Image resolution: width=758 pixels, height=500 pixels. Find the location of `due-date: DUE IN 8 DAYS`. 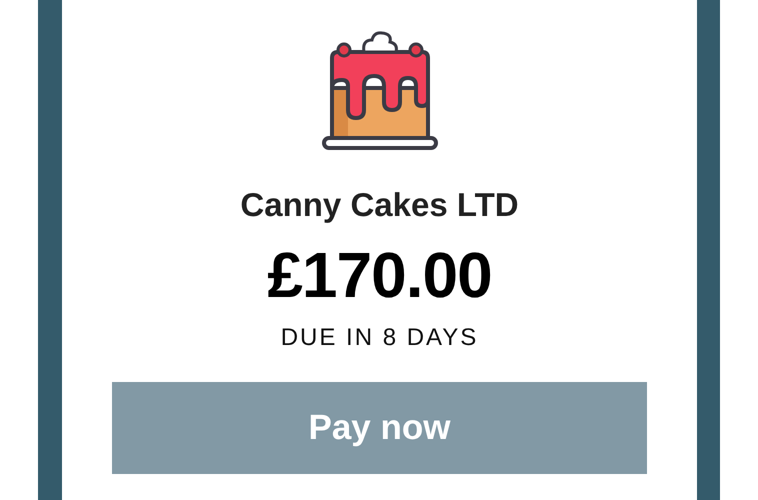

due-date: DUE IN 8 DAYS is located at coordinates (379, 338).